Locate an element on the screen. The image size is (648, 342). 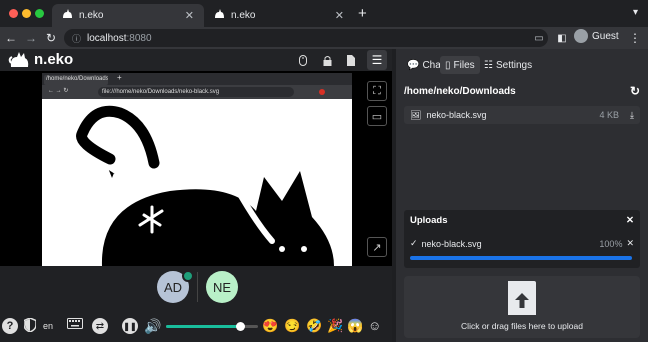
remote-nav-icons: ← → ↻ is located at coordinates (58, 91).